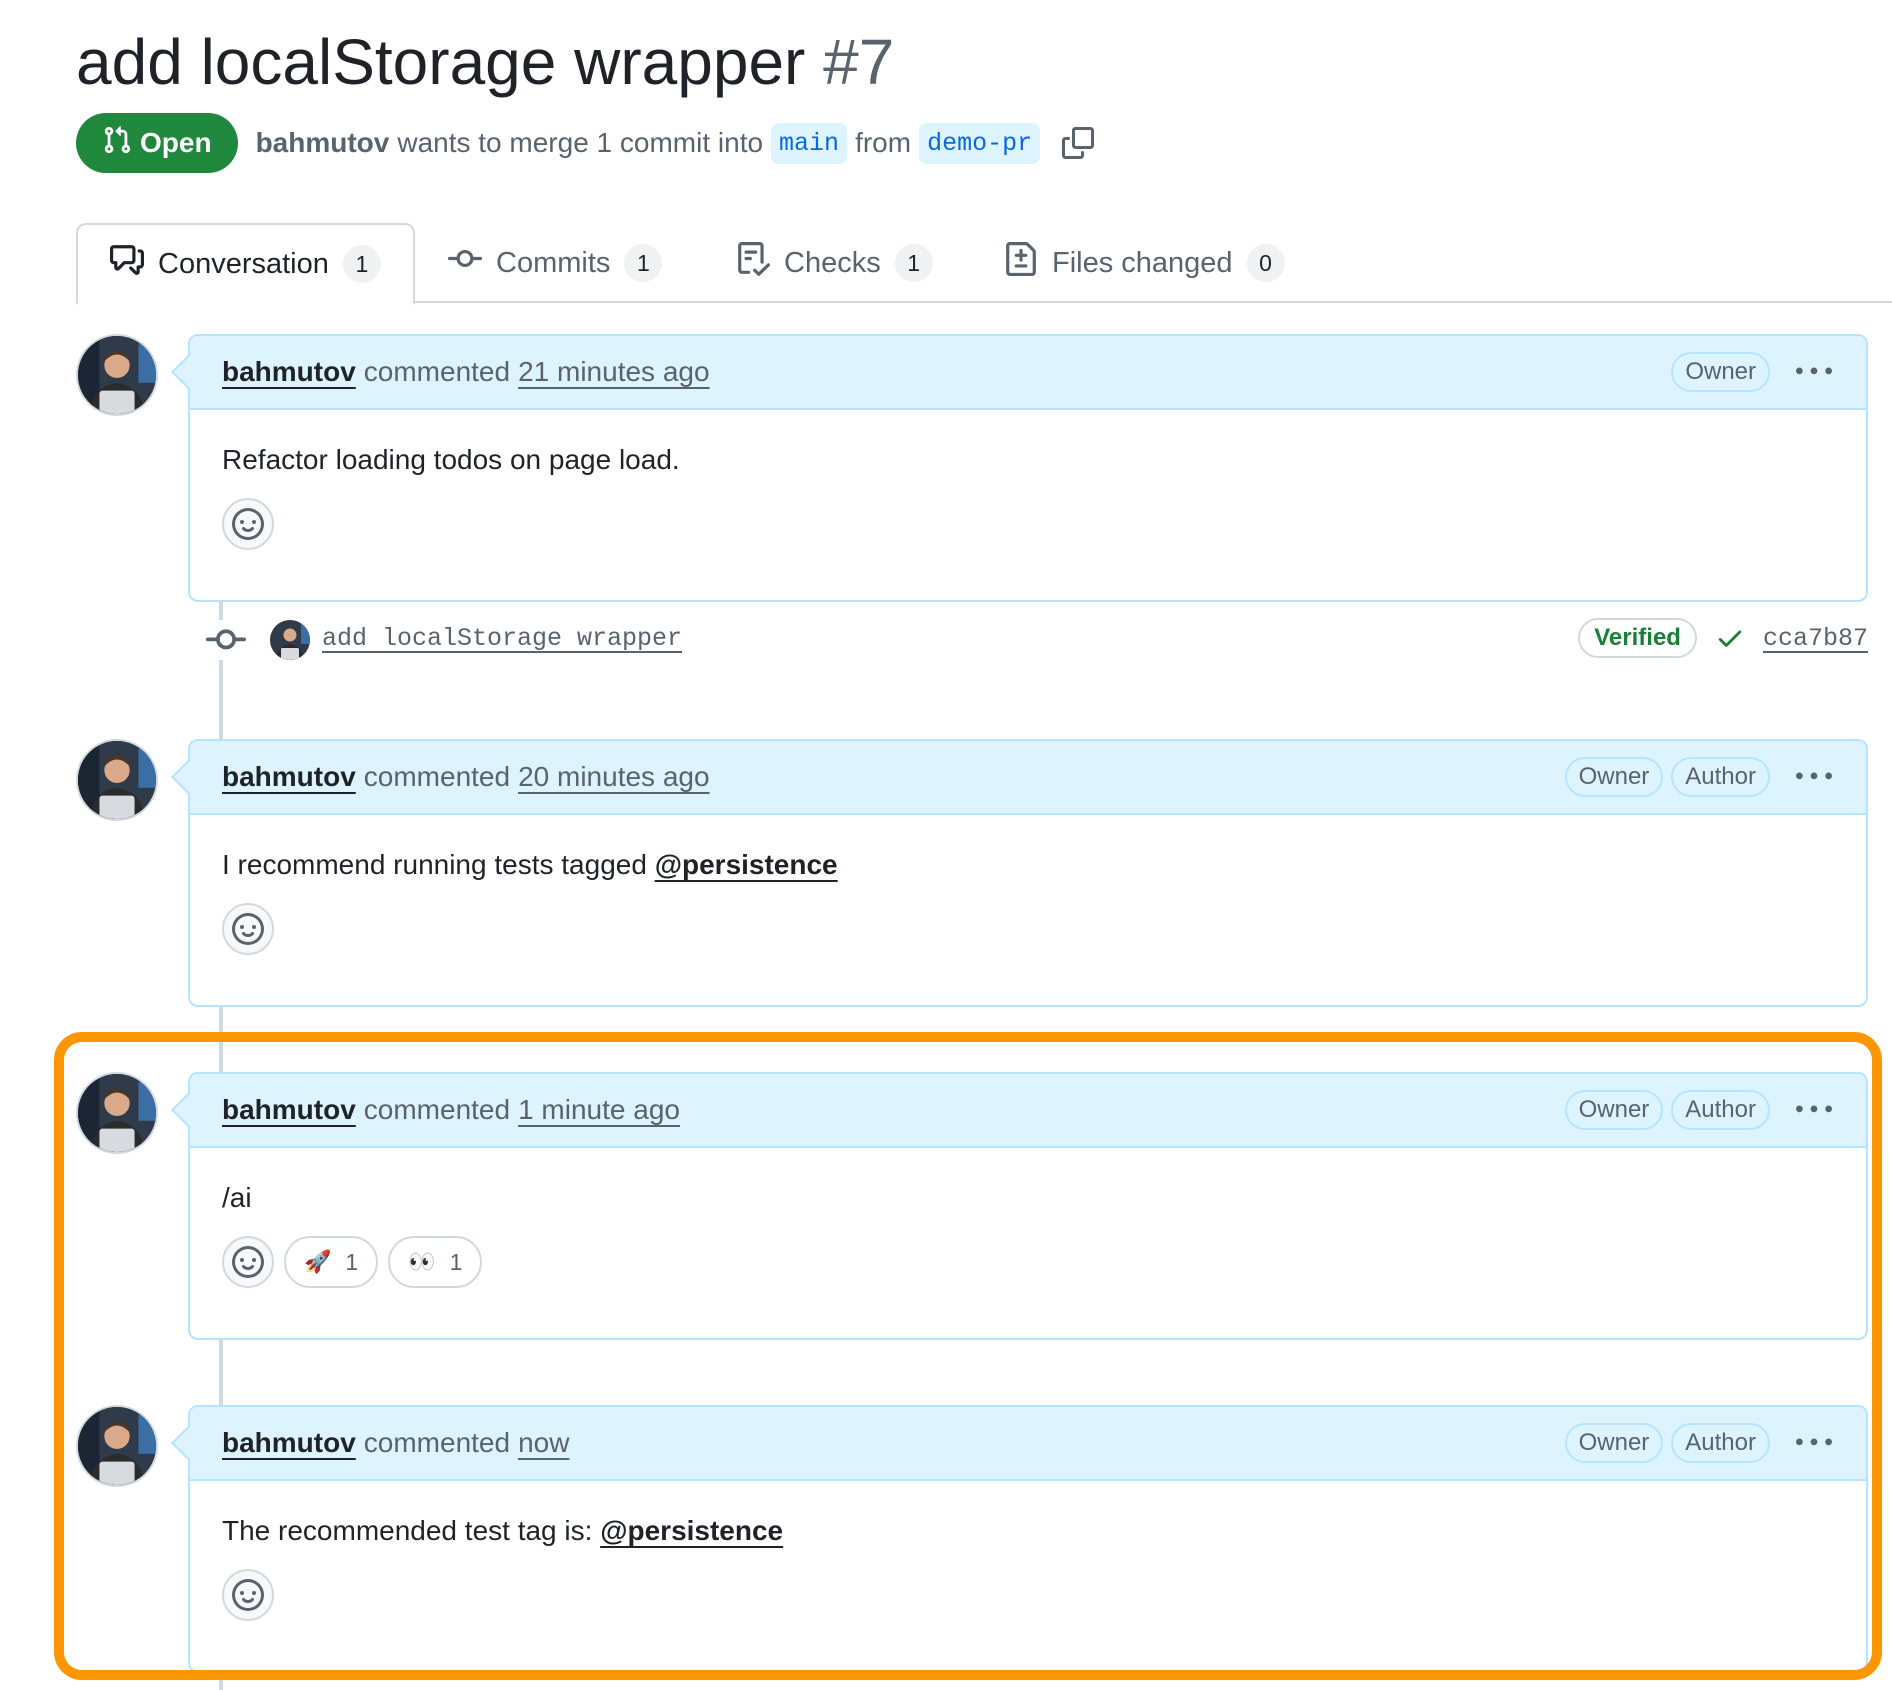  I want to click on comment-text: Refactor loading todos on page load., so click(451, 459).